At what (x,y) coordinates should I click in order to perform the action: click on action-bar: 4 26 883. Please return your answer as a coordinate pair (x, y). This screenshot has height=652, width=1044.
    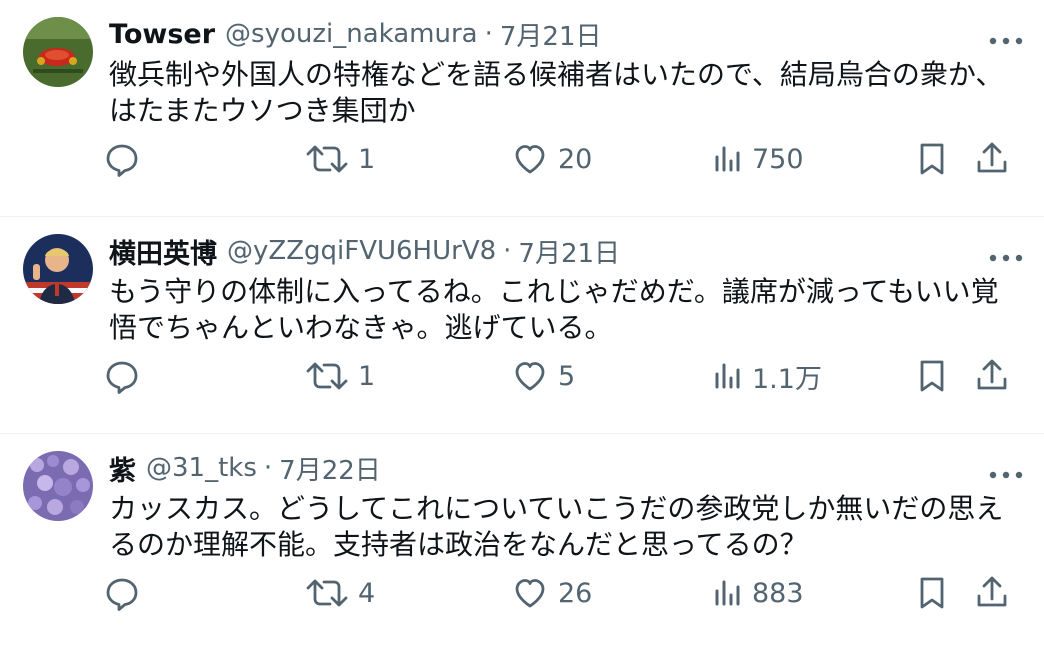
    Looking at the image, I should click on (567, 593).